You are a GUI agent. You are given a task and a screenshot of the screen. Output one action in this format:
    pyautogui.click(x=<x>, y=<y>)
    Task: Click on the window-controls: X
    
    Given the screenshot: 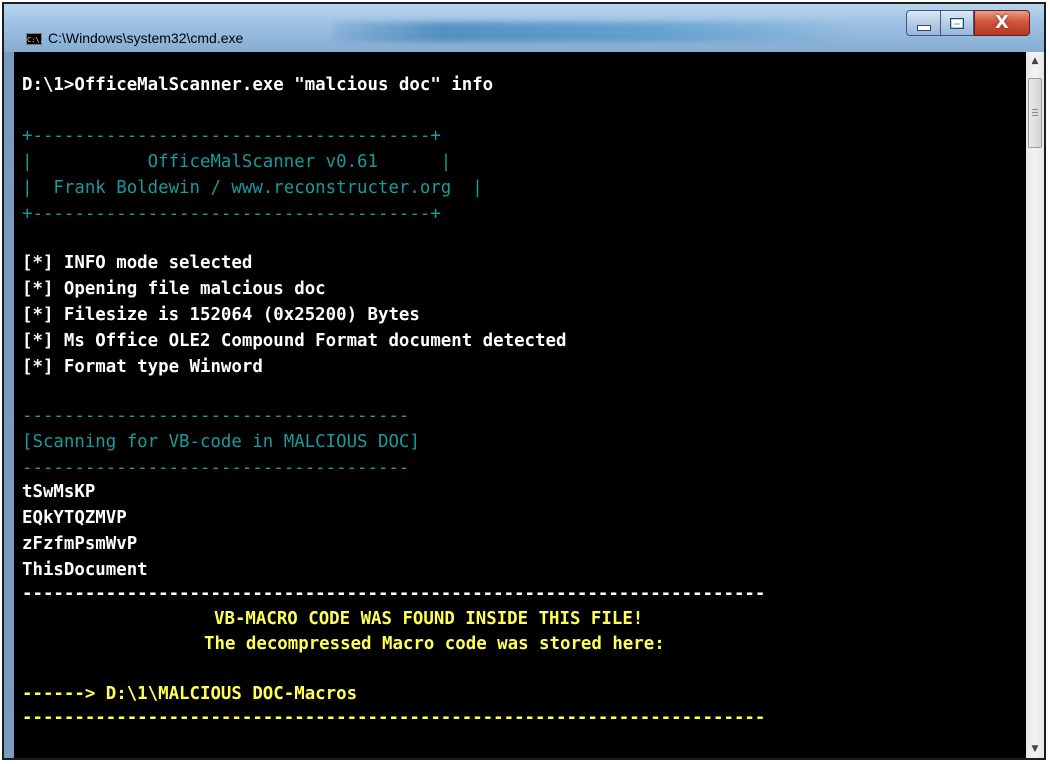 What is the action you would take?
    pyautogui.click(x=968, y=23)
    